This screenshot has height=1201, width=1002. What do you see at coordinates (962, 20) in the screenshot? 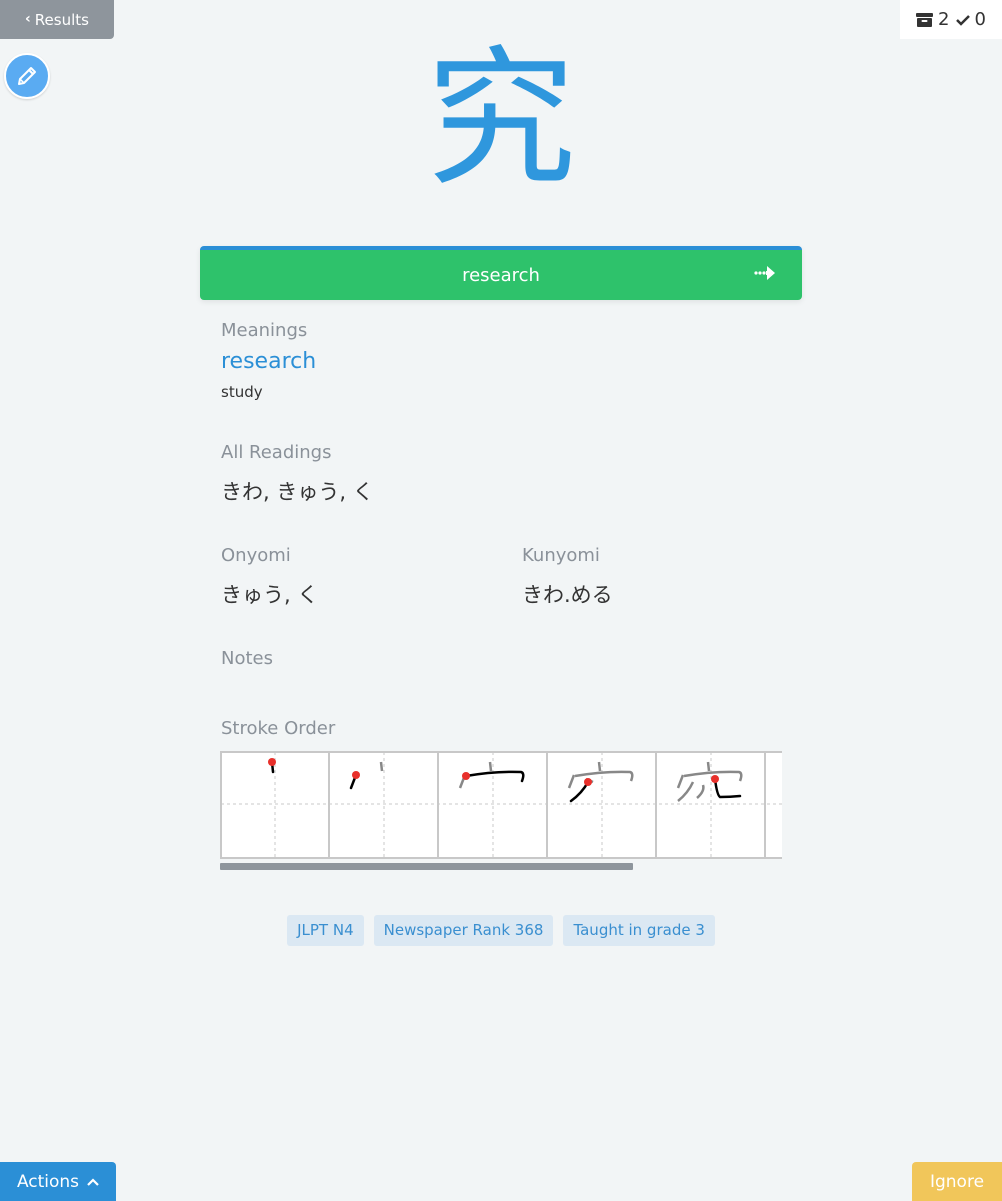
I see `check-icon` at bounding box center [962, 20].